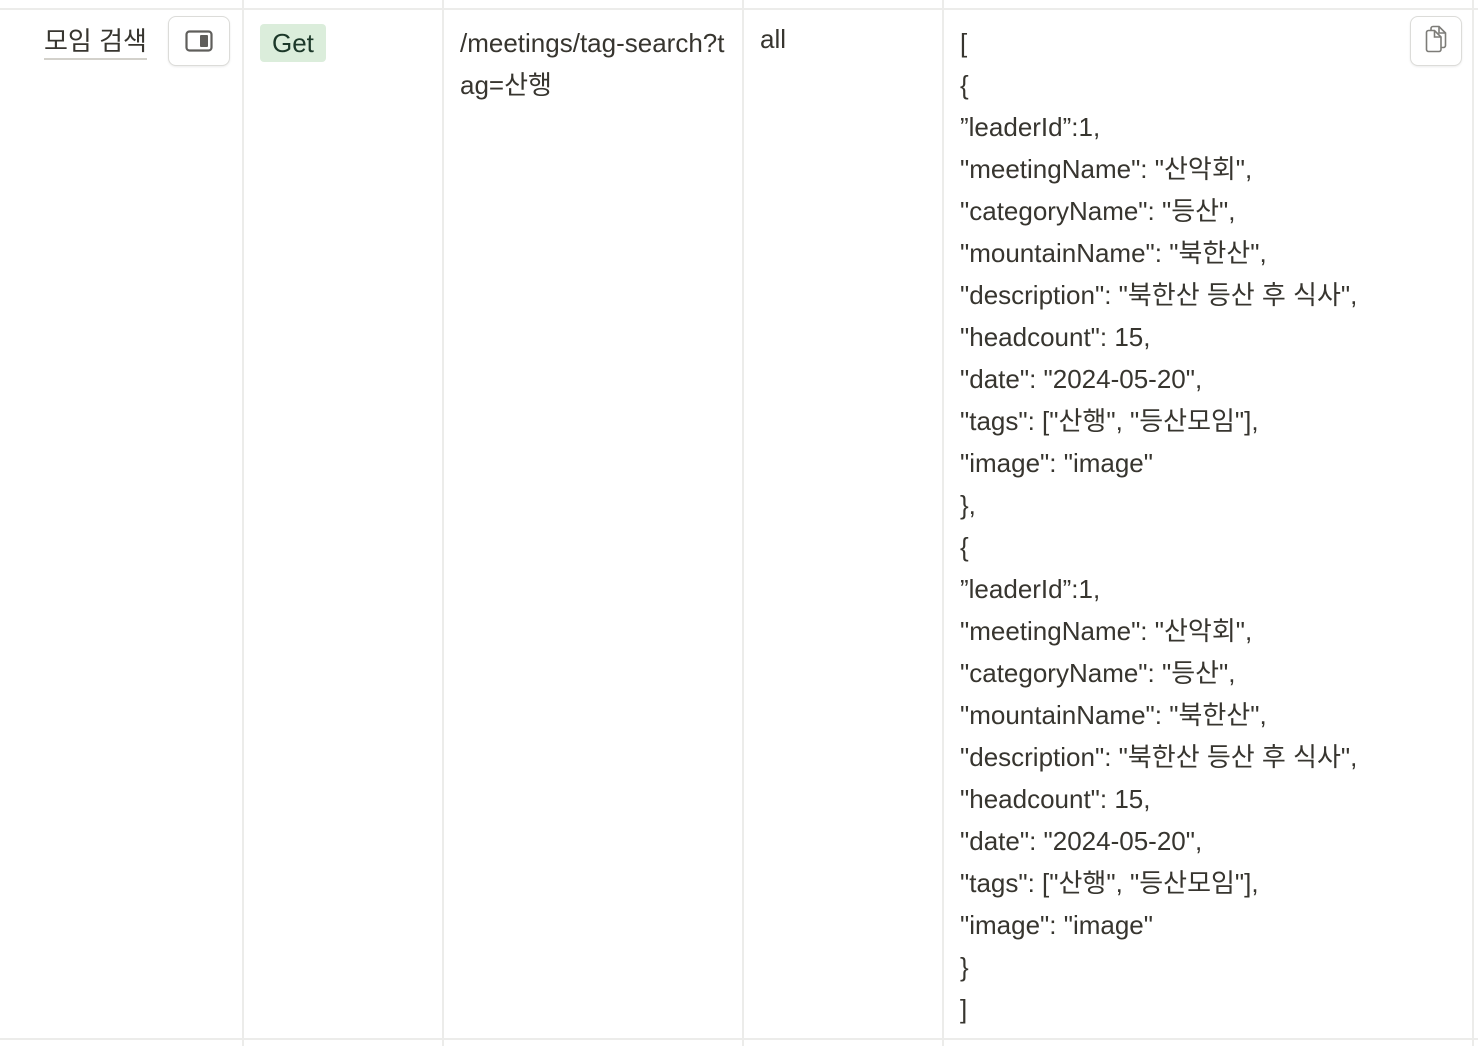 The height and width of the screenshot is (1046, 1478). What do you see at coordinates (95, 42) in the screenshot?
I see `page-title-link: 모임 검색` at bounding box center [95, 42].